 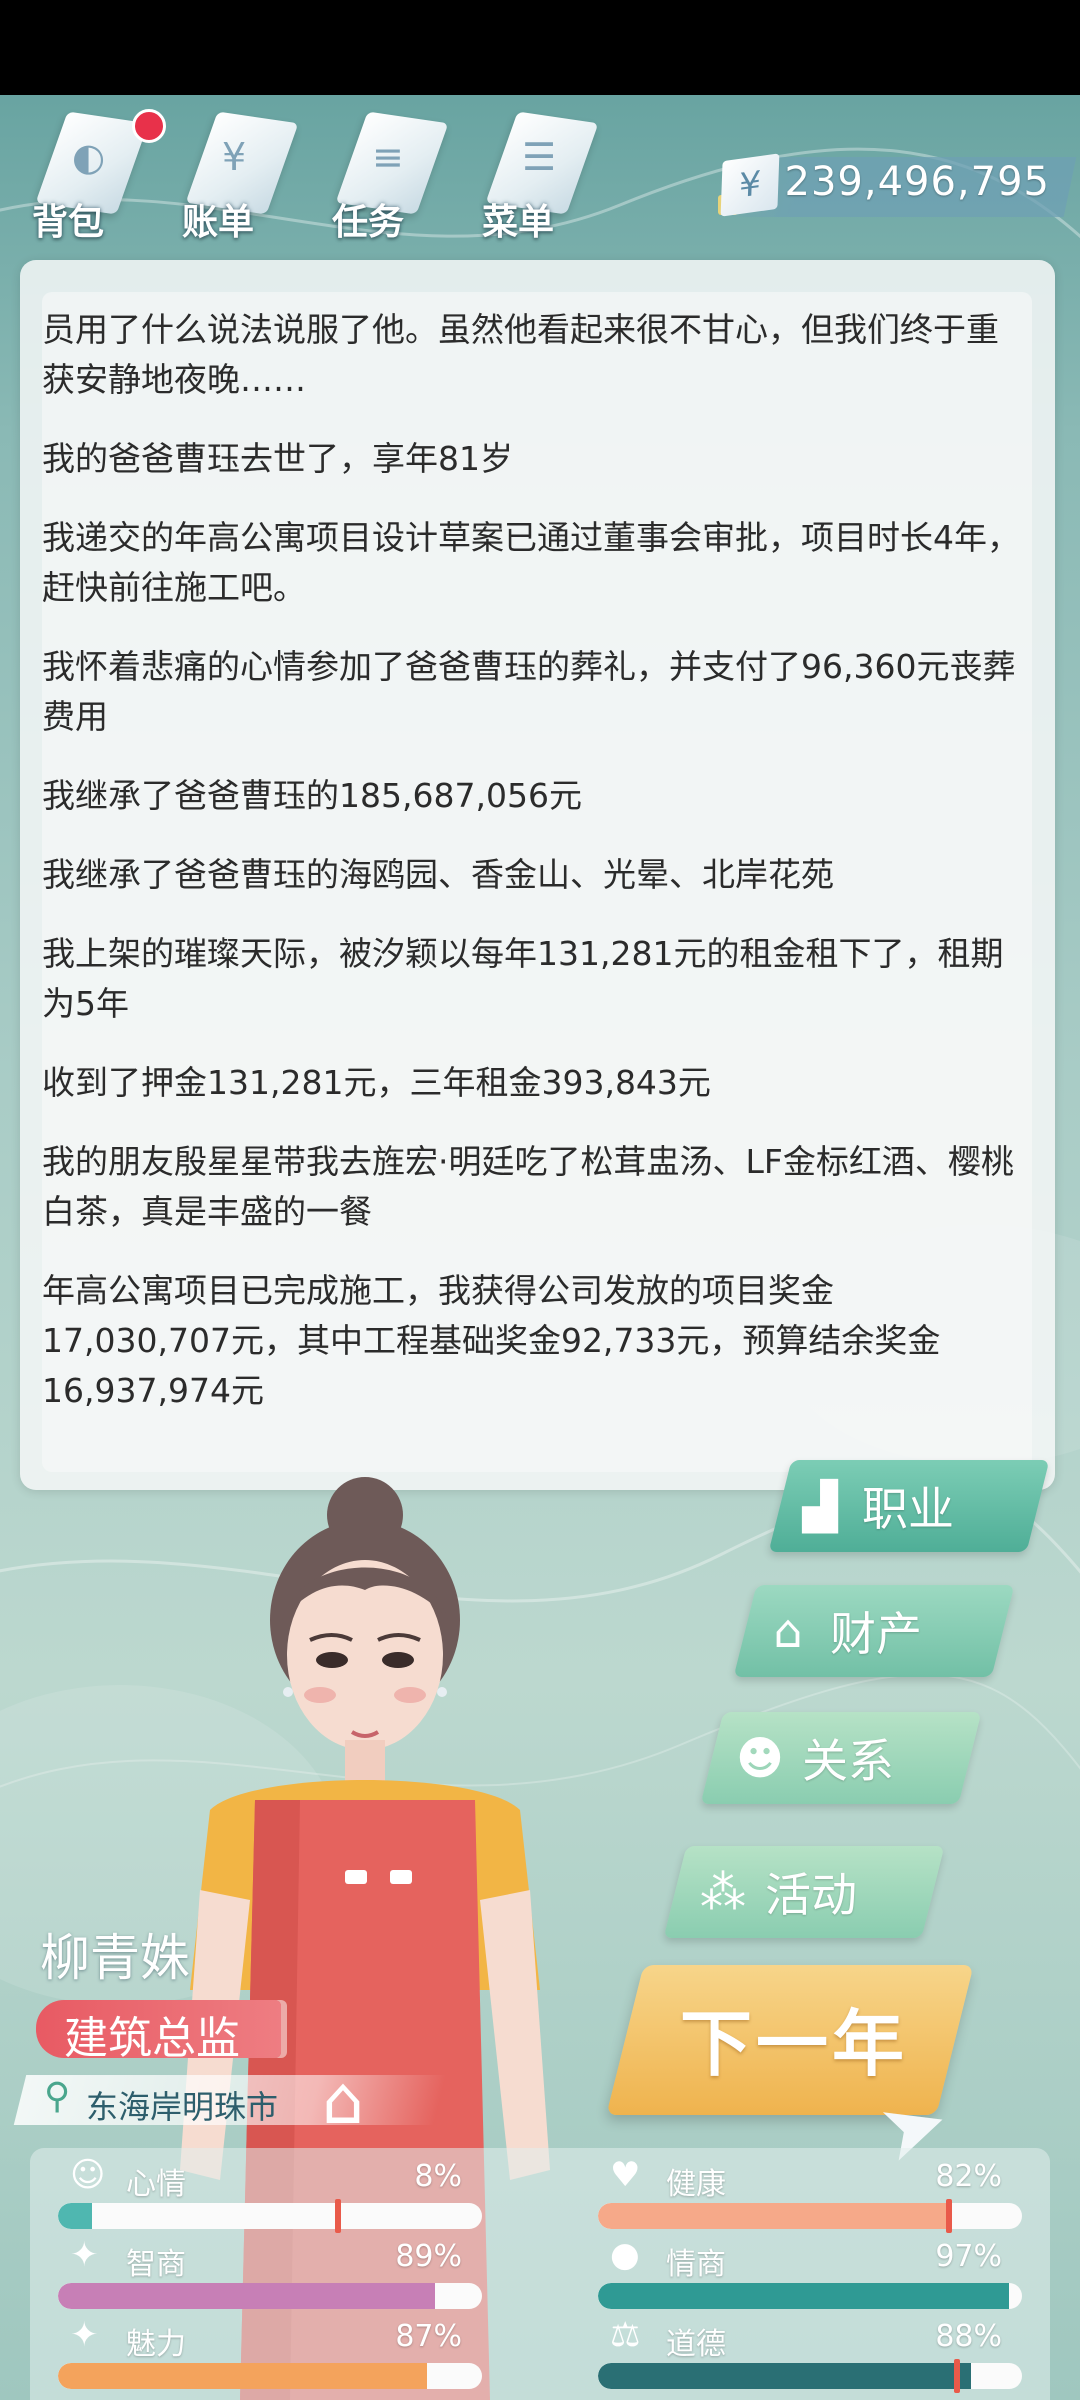 I want to click on career-label: 职业, so click(x=908, y=1509).